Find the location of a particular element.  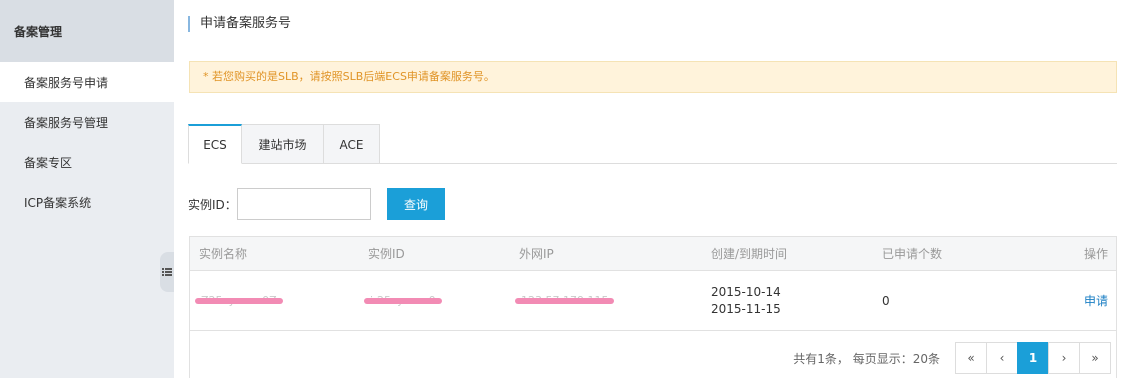

apply-link: 申请 is located at coordinates (1096, 300).